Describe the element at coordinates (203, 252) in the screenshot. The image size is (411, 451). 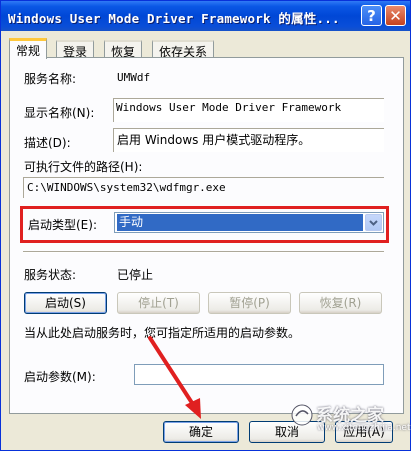
I see `separator-line` at that location.